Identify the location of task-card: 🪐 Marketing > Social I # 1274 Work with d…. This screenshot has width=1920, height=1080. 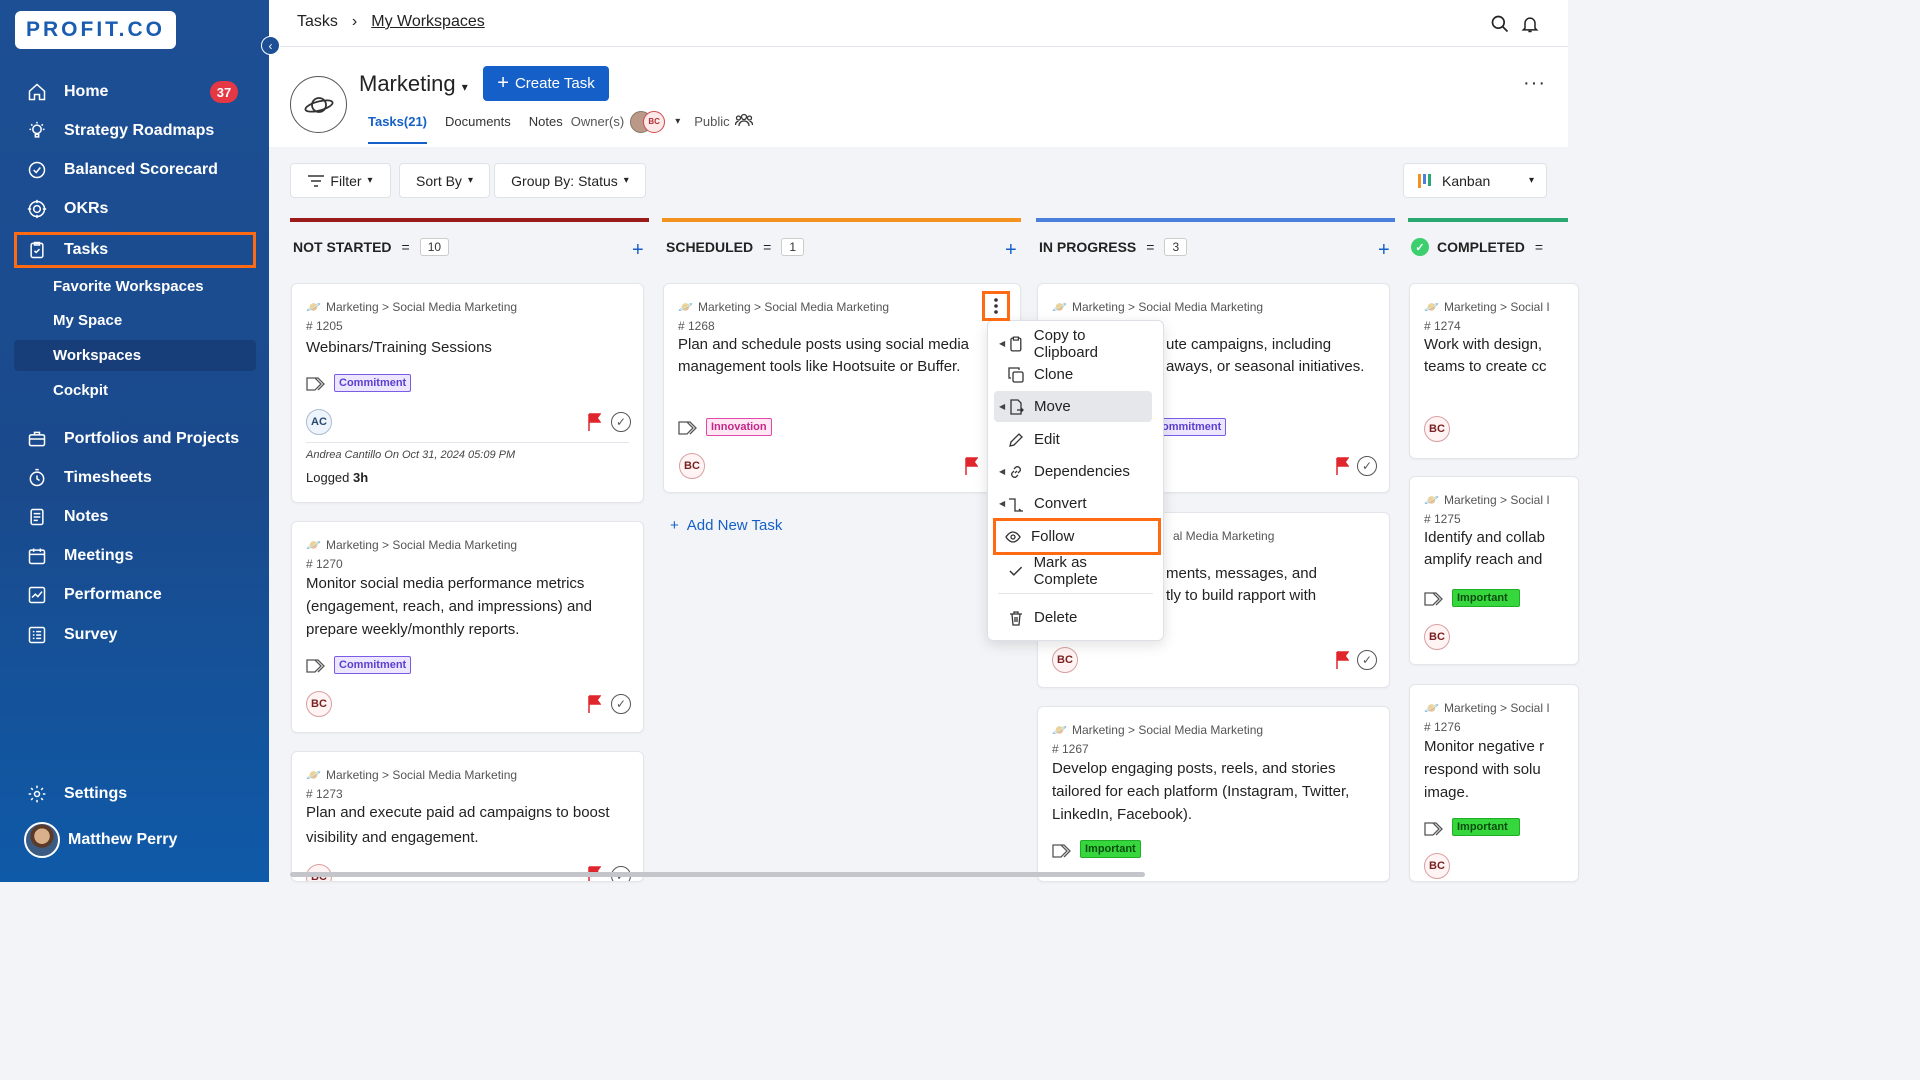
(1494, 371).